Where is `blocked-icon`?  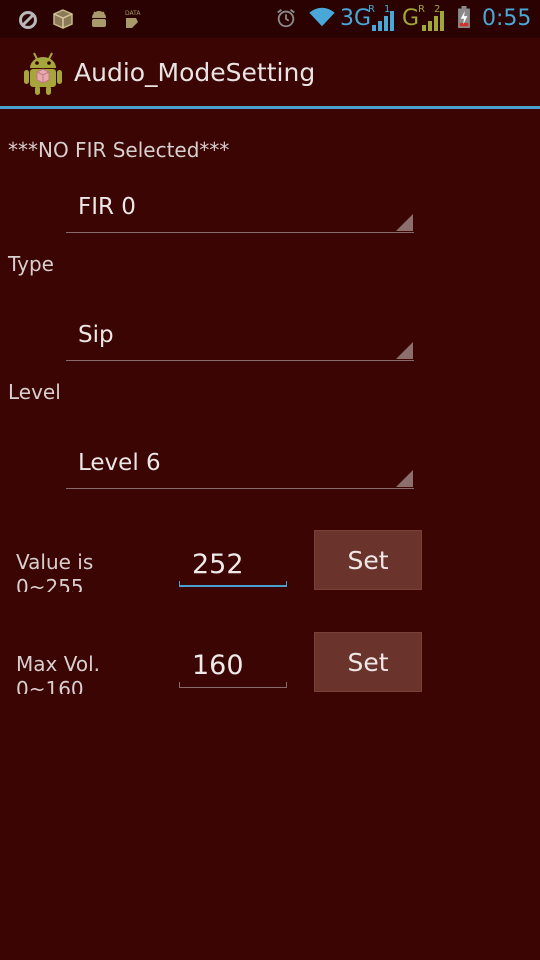 blocked-icon is located at coordinates (28, 20).